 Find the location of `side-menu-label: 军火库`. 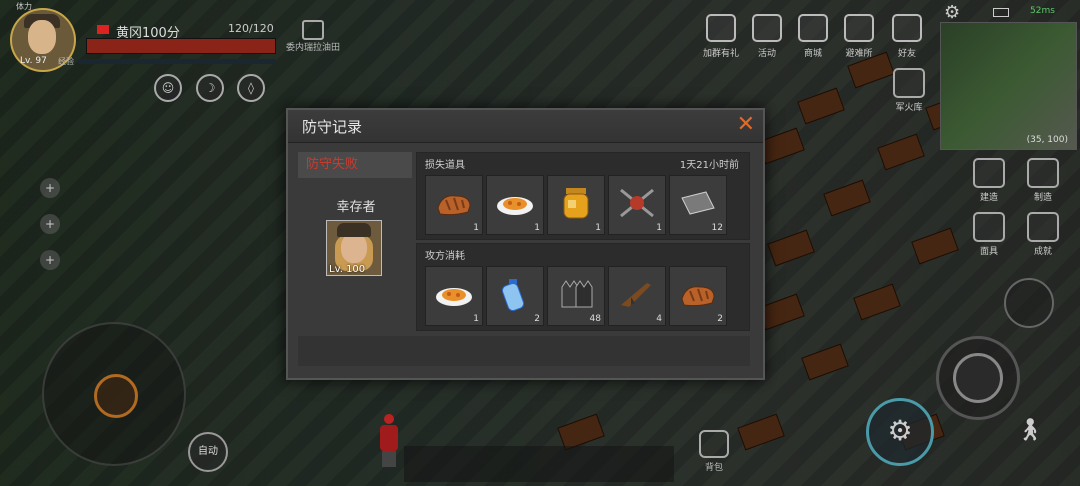

side-menu-label: 军火库 is located at coordinates (909, 108).